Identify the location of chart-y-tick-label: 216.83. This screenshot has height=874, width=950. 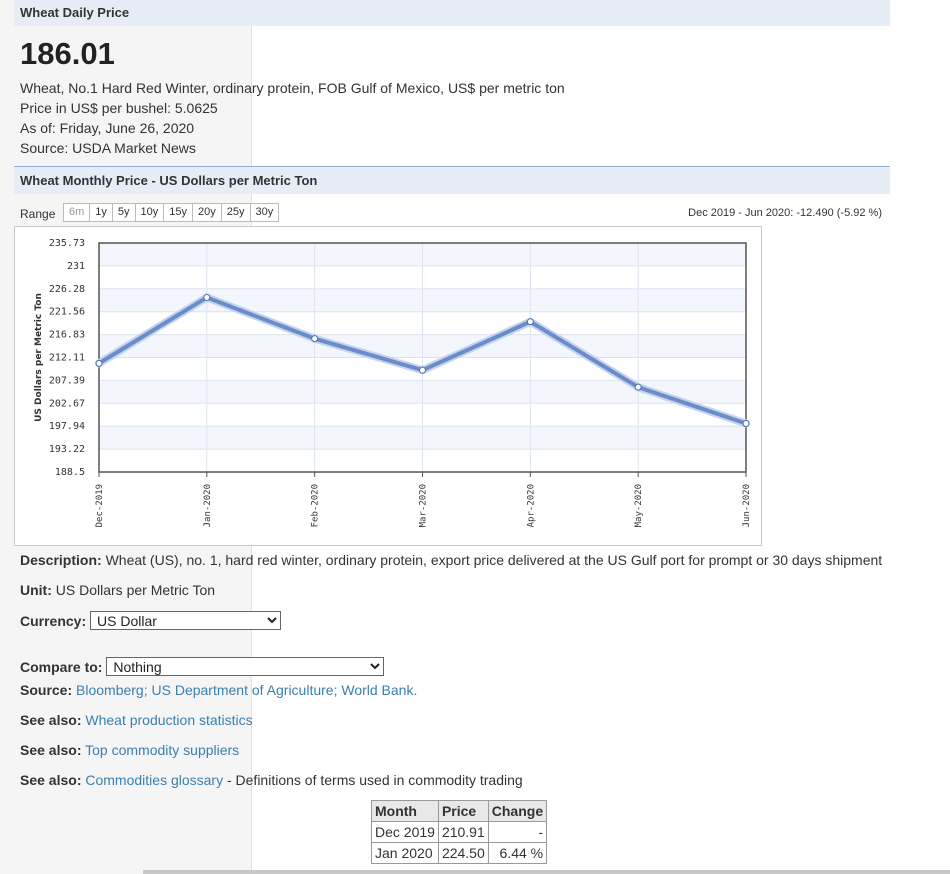
(67, 335).